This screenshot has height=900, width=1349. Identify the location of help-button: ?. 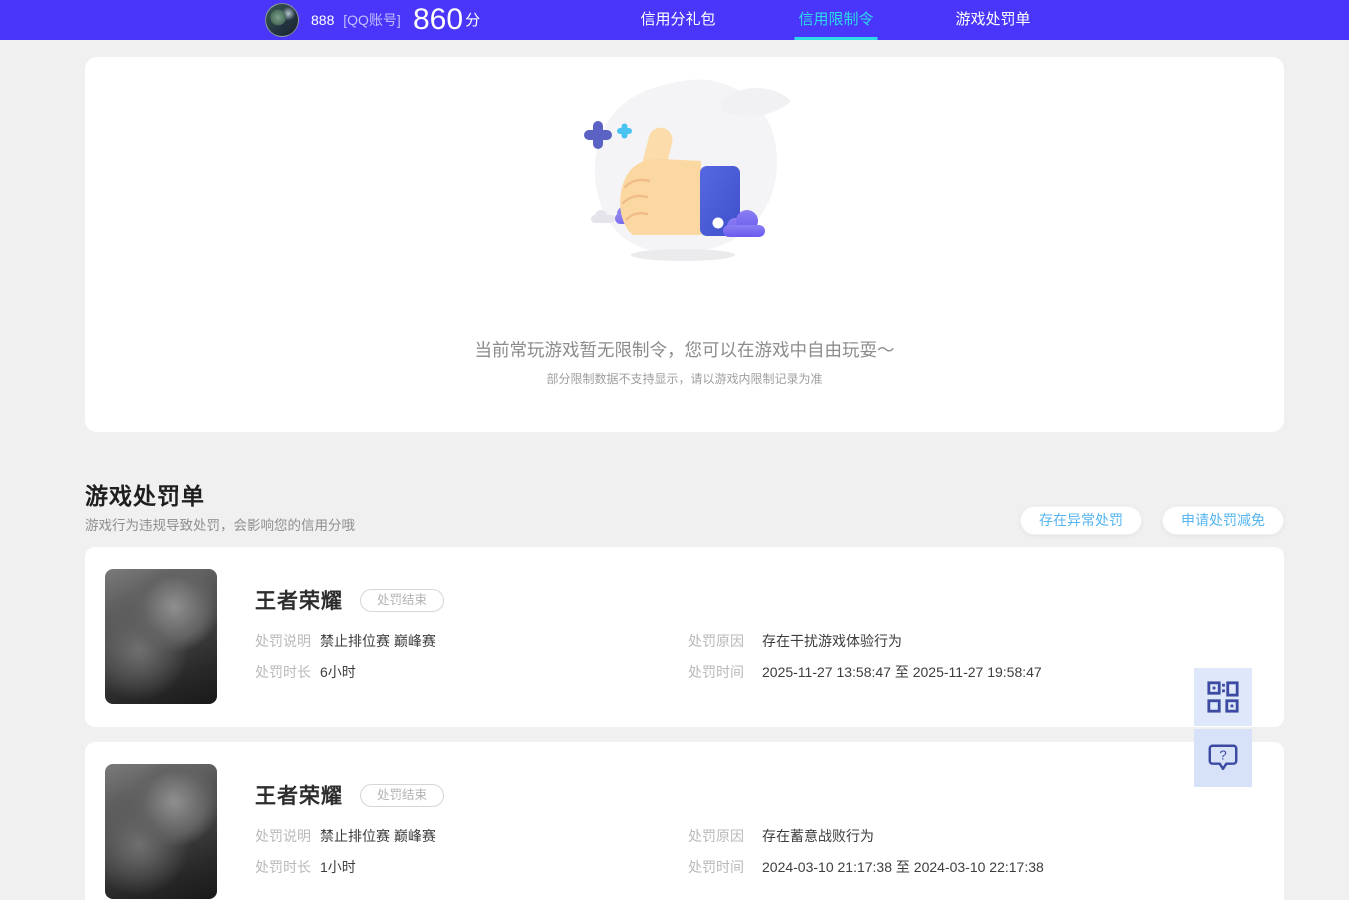
(1223, 758).